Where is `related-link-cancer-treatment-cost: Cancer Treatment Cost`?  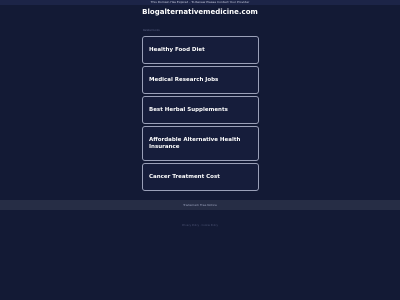 related-link-cancer-treatment-cost: Cancer Treatment Cost is located at coordinates (200, 177).